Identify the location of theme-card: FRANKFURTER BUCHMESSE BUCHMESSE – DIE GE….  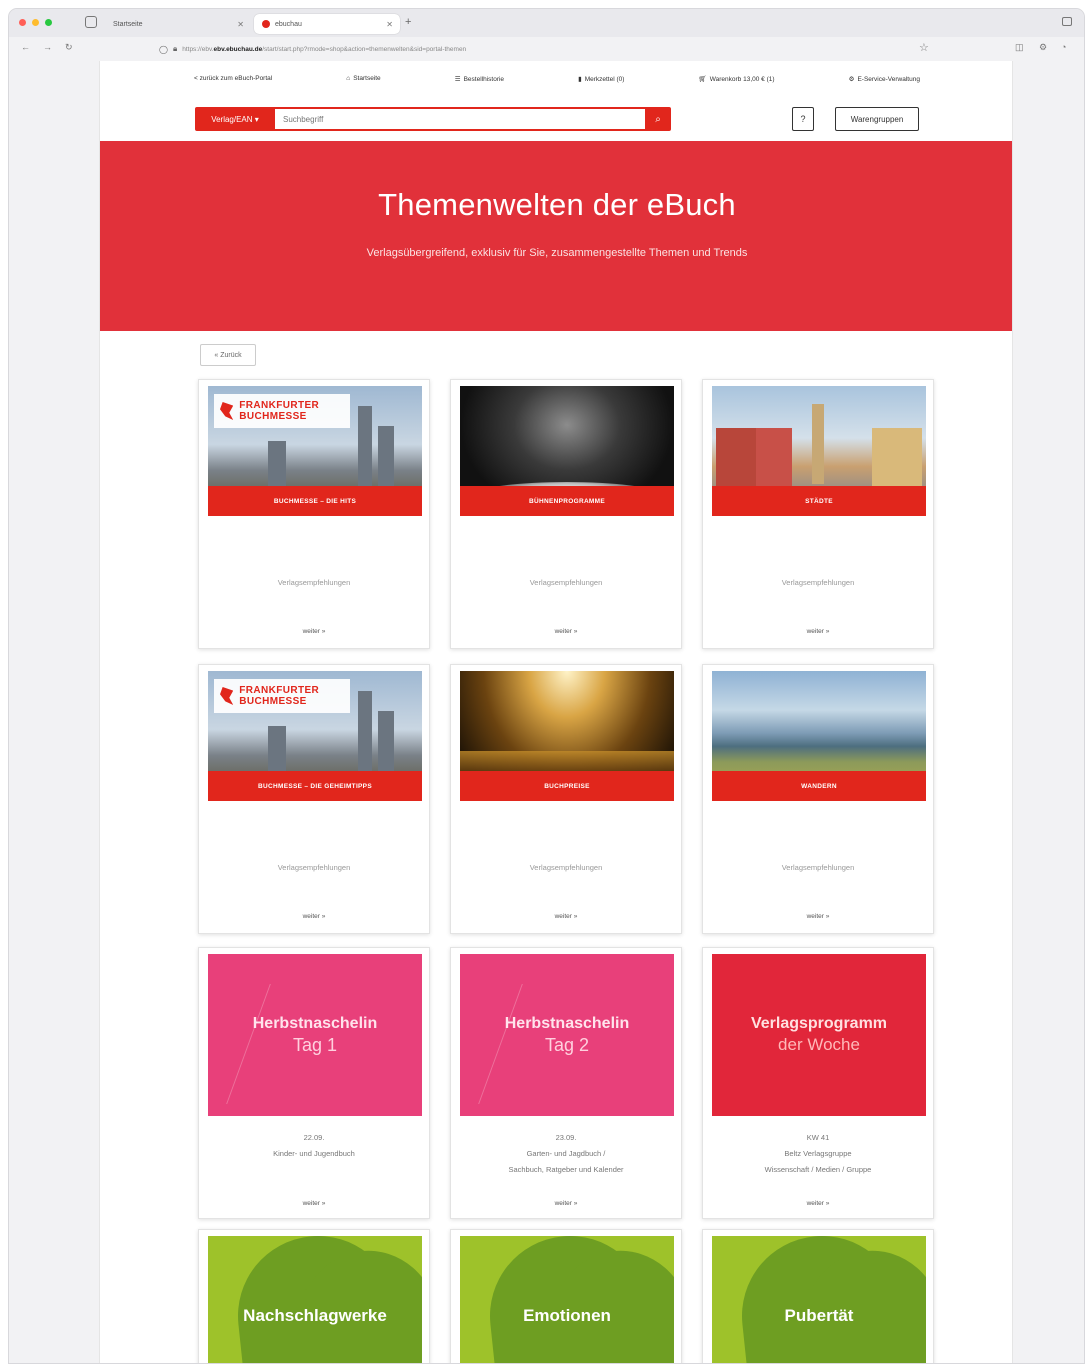
(314, 799).